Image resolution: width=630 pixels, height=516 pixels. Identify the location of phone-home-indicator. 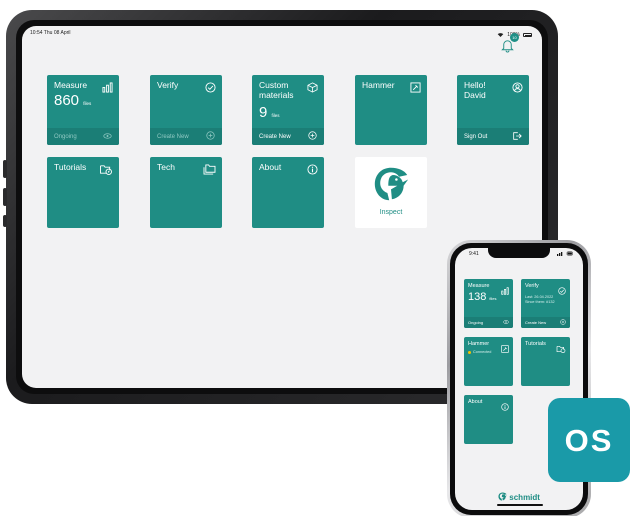
(520, 505).